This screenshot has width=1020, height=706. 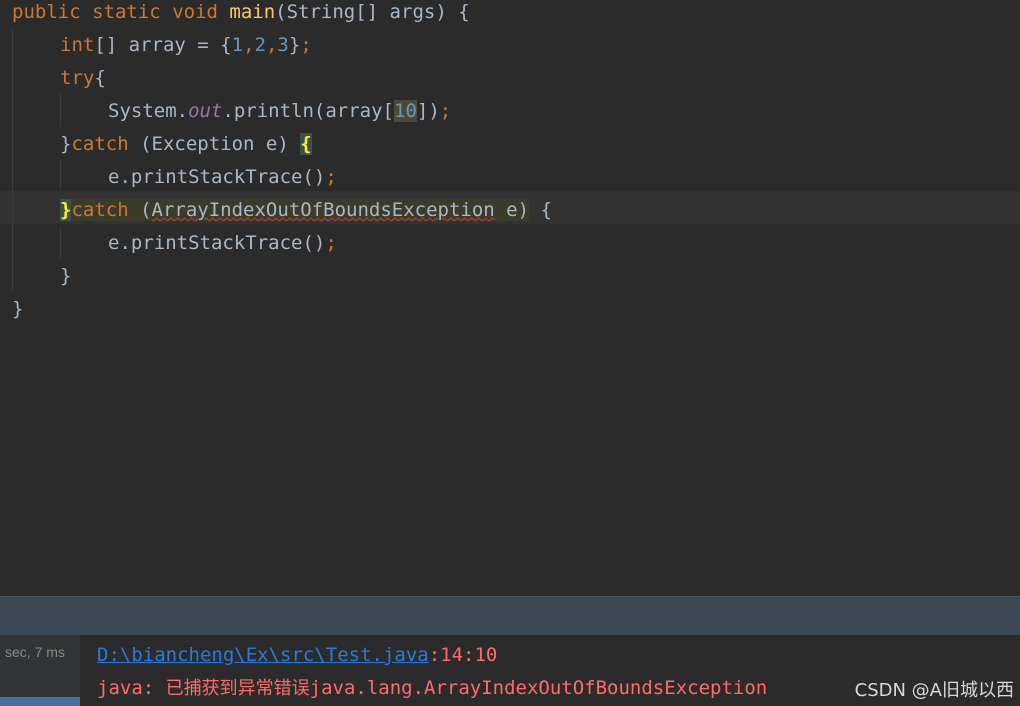 I want to click on code-line-2: int[] array = {1,2,3};, so click(x=186, y=49).